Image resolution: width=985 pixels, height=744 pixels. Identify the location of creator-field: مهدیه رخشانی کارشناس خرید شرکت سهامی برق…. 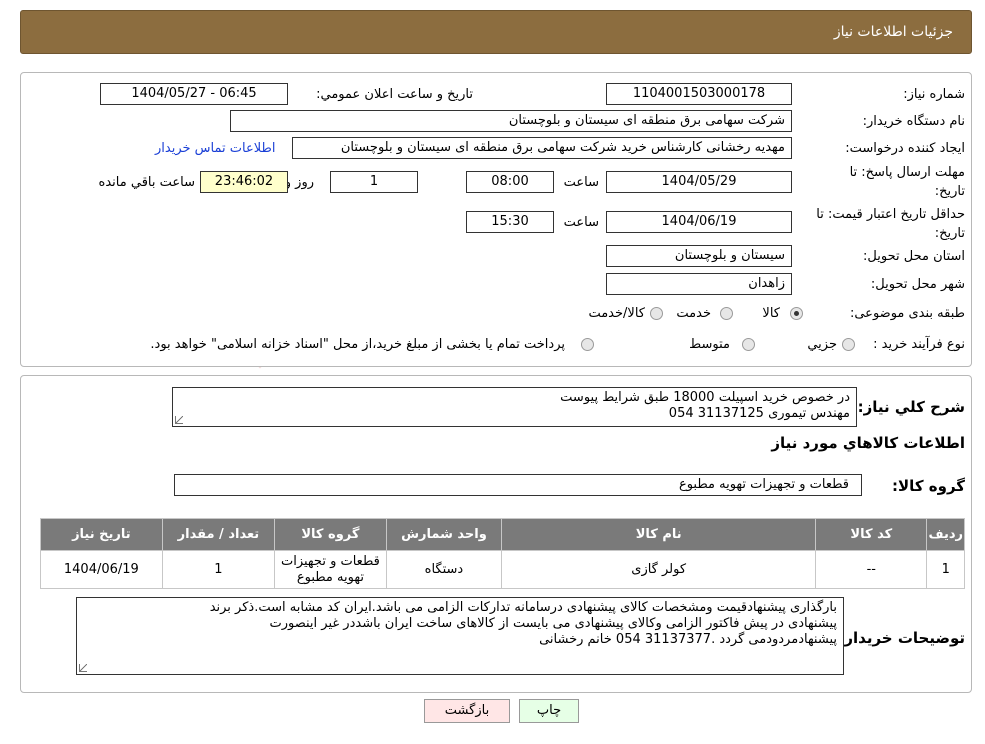
(542, 148).